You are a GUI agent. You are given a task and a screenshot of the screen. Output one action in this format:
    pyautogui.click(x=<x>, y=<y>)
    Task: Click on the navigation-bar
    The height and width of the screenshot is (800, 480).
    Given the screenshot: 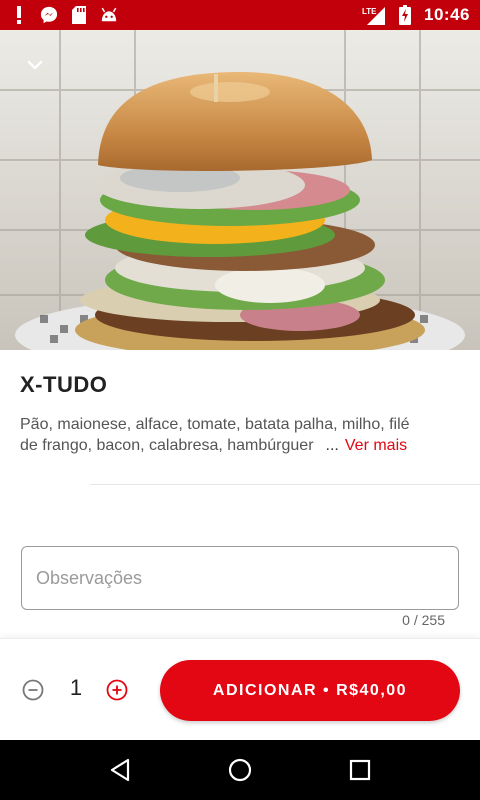 What is the action you would take?
    pyautogui.click(x=240, y=770)
    